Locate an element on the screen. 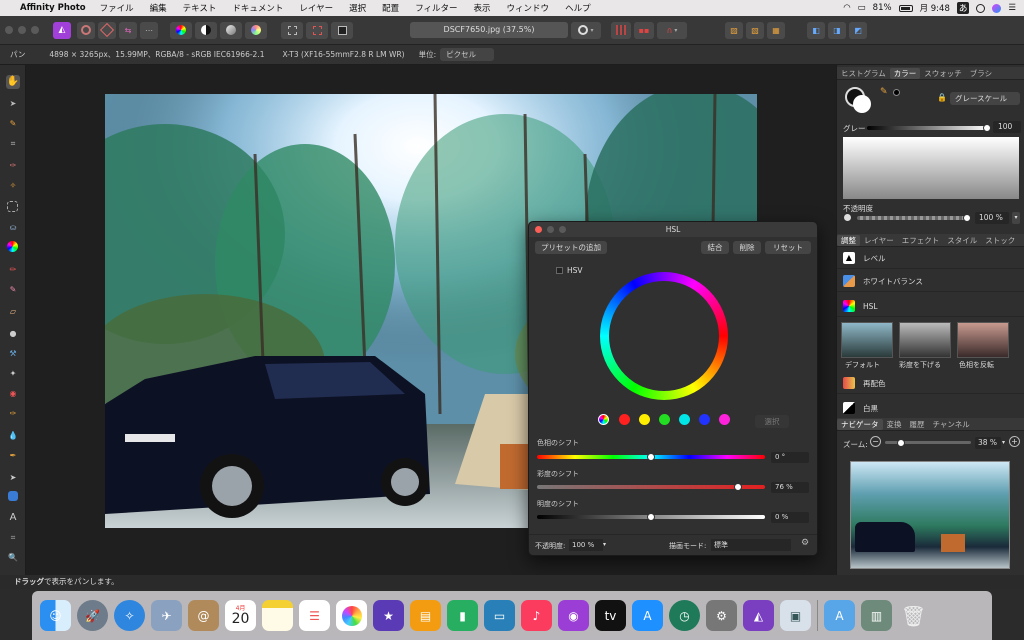 This screenshot has width=1024, height=640. applications-folder-icon: A is located at coordinates (839, 615).